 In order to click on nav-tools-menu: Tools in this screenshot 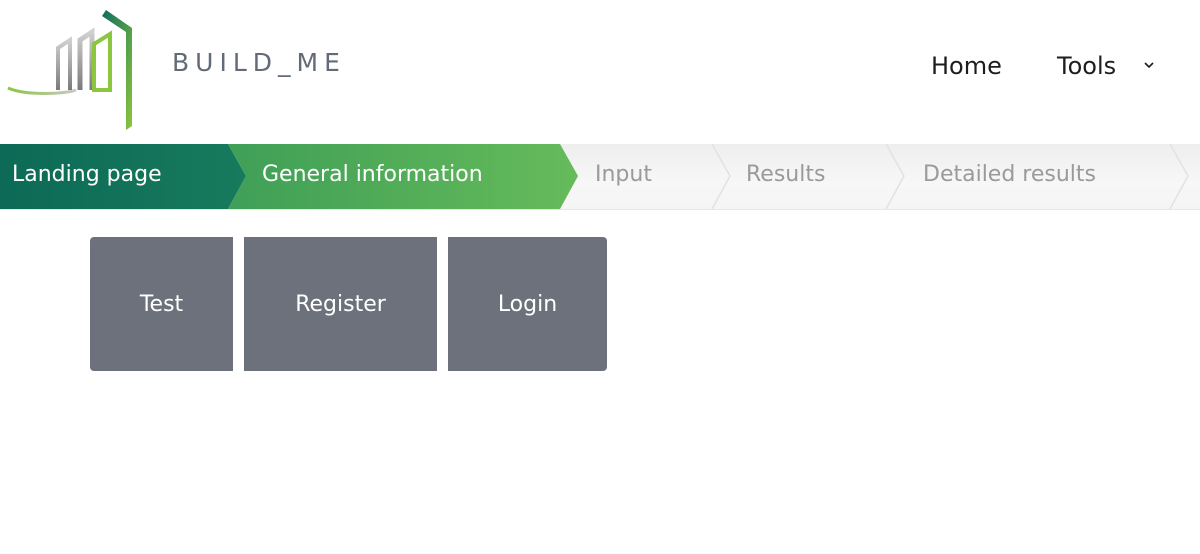, I will do `click(1086, 66)`.